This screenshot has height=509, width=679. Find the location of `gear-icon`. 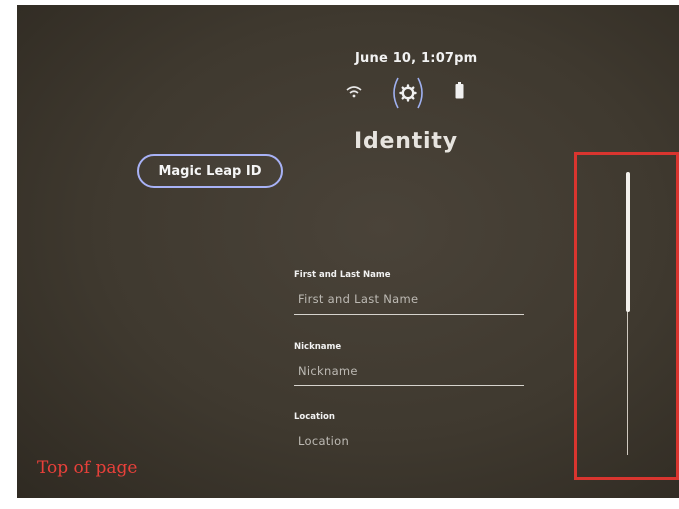

gear-icon is located at coordinates (408, 93).